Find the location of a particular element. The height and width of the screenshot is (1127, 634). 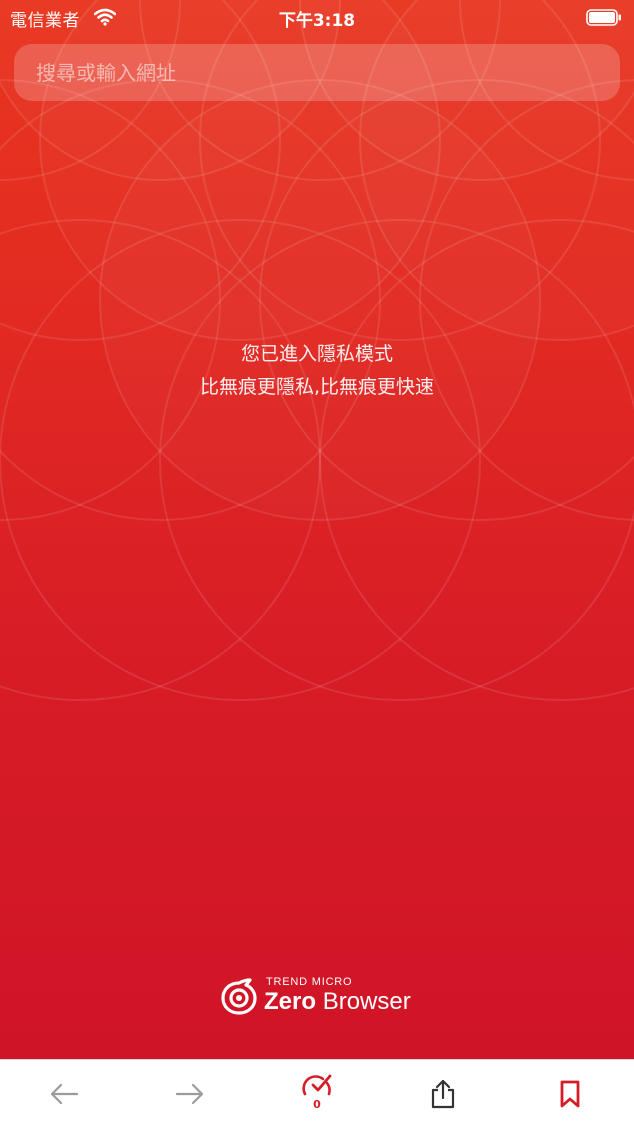

bottom-toolbar: 0 is located at coordinates (317, 1093).